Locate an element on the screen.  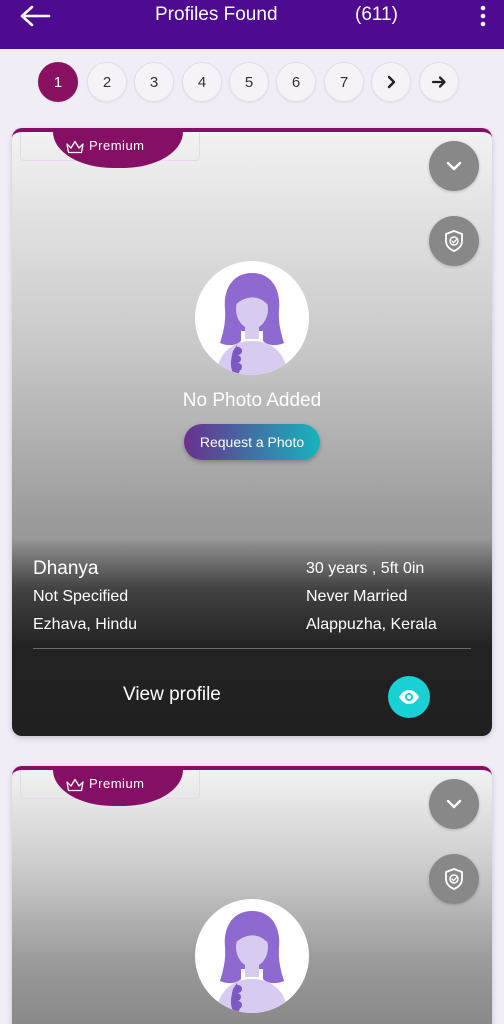
more-vertical-icon is located at coordinates (483, 16).